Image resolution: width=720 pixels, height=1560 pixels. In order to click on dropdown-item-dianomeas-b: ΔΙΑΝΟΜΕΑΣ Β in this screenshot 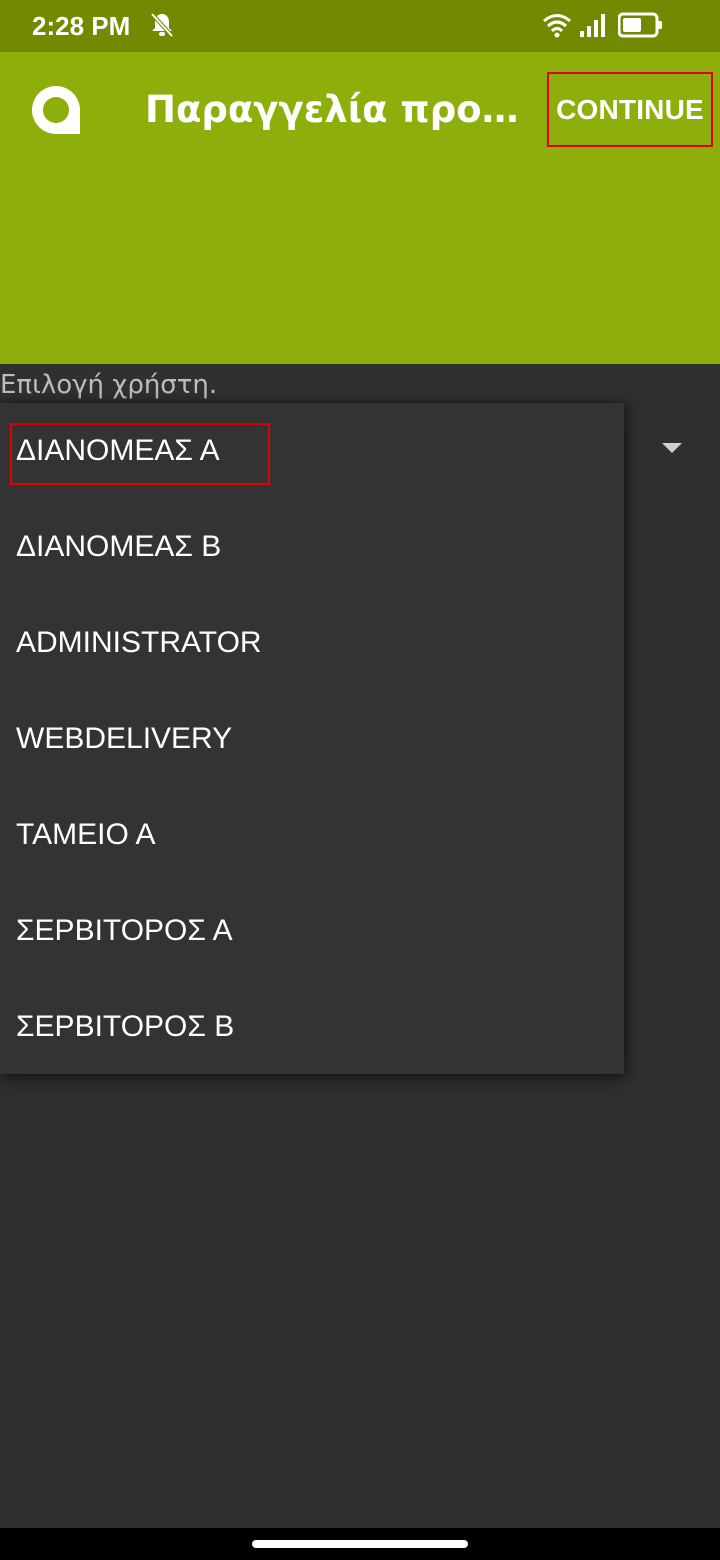, I will do `click(312, 547)`.